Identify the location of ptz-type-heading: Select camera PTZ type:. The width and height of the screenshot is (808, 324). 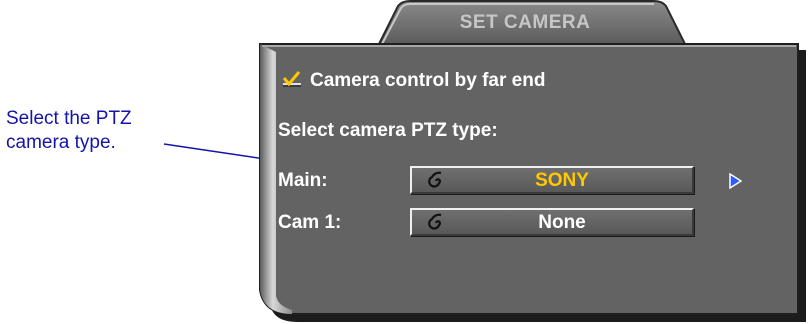
(388, 130).